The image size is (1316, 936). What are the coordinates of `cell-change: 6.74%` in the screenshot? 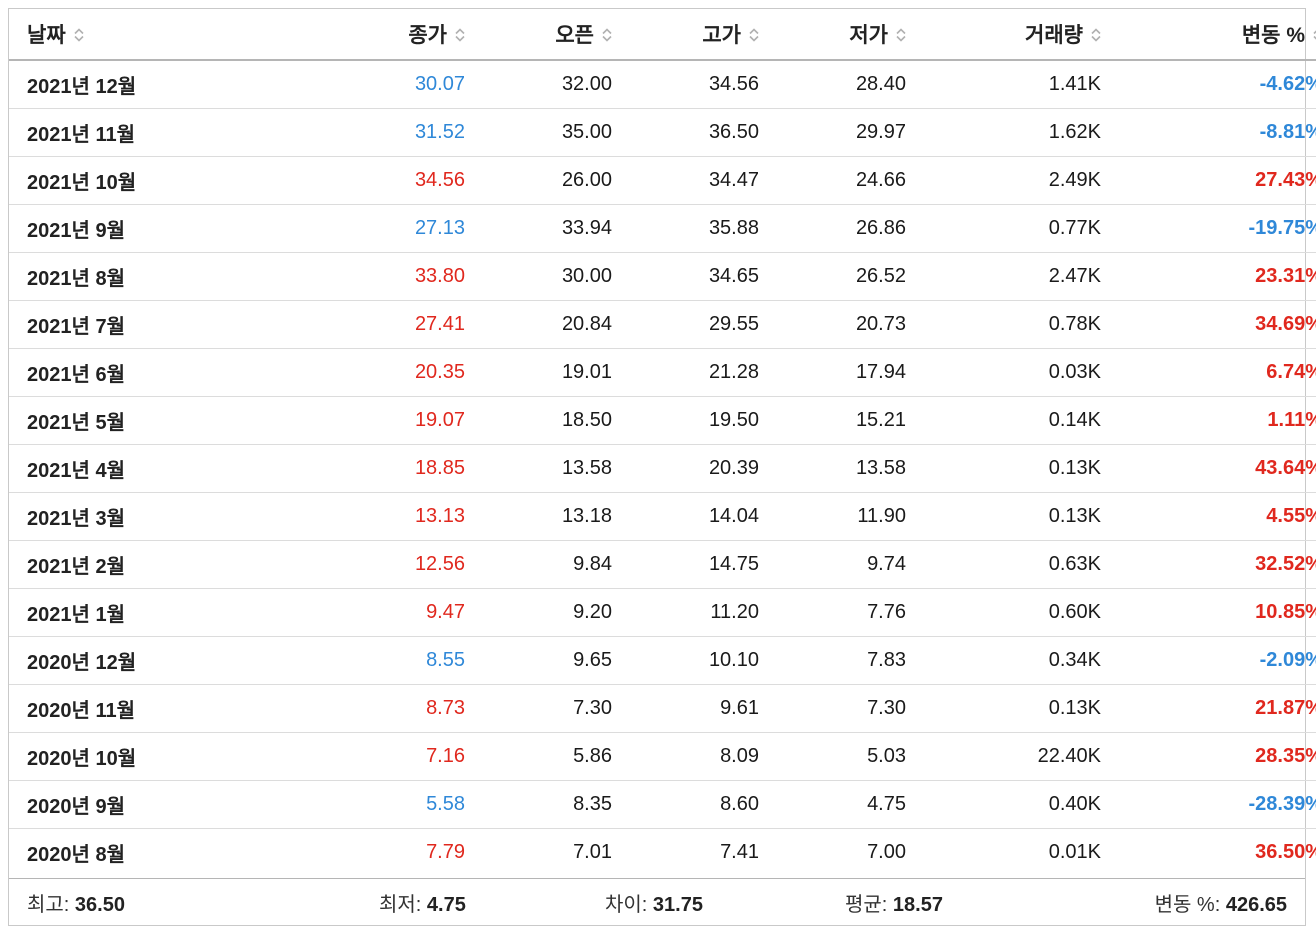 It's located at (1208, 372).